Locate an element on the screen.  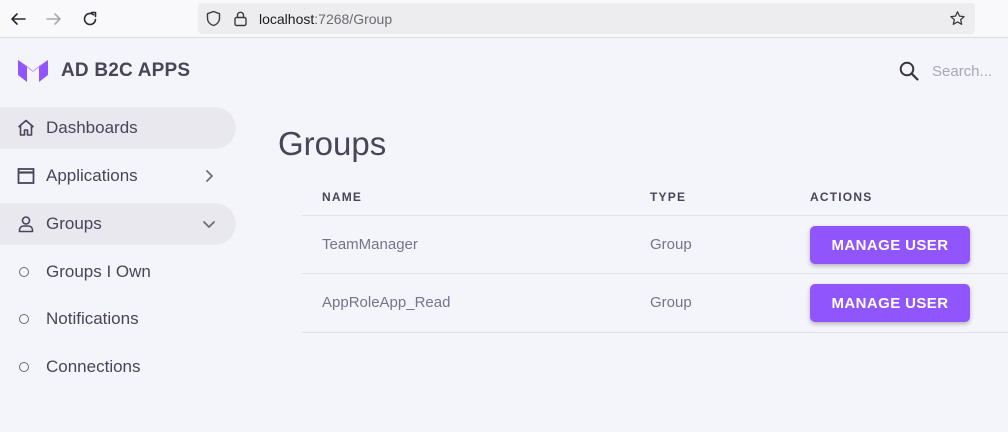
sidebar-item-label: Groups is located at coordinates (74, 223).